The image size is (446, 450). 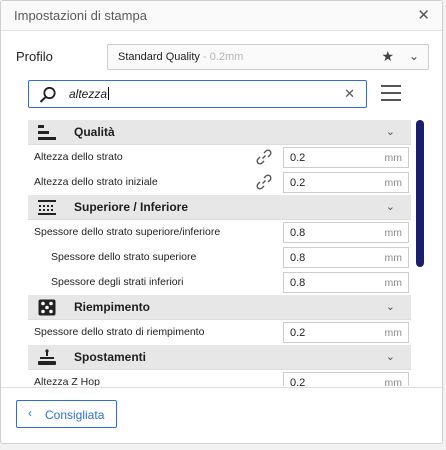 What do you see at coordinates (219, 207) in the screenshot?
I see `category-top-bottom: Superiore / Inferiore ⌄` at bounding box center [219, 207].